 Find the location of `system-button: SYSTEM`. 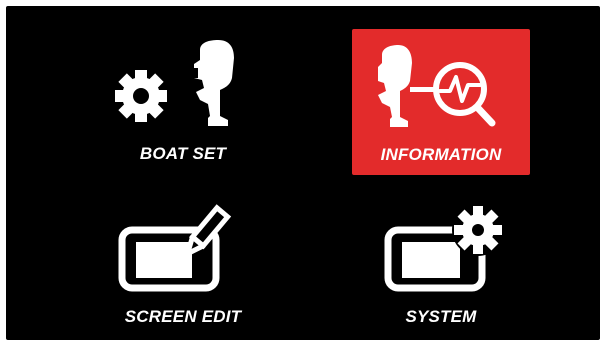

system-button: SYSTEM is located at coordinates (441, 261).